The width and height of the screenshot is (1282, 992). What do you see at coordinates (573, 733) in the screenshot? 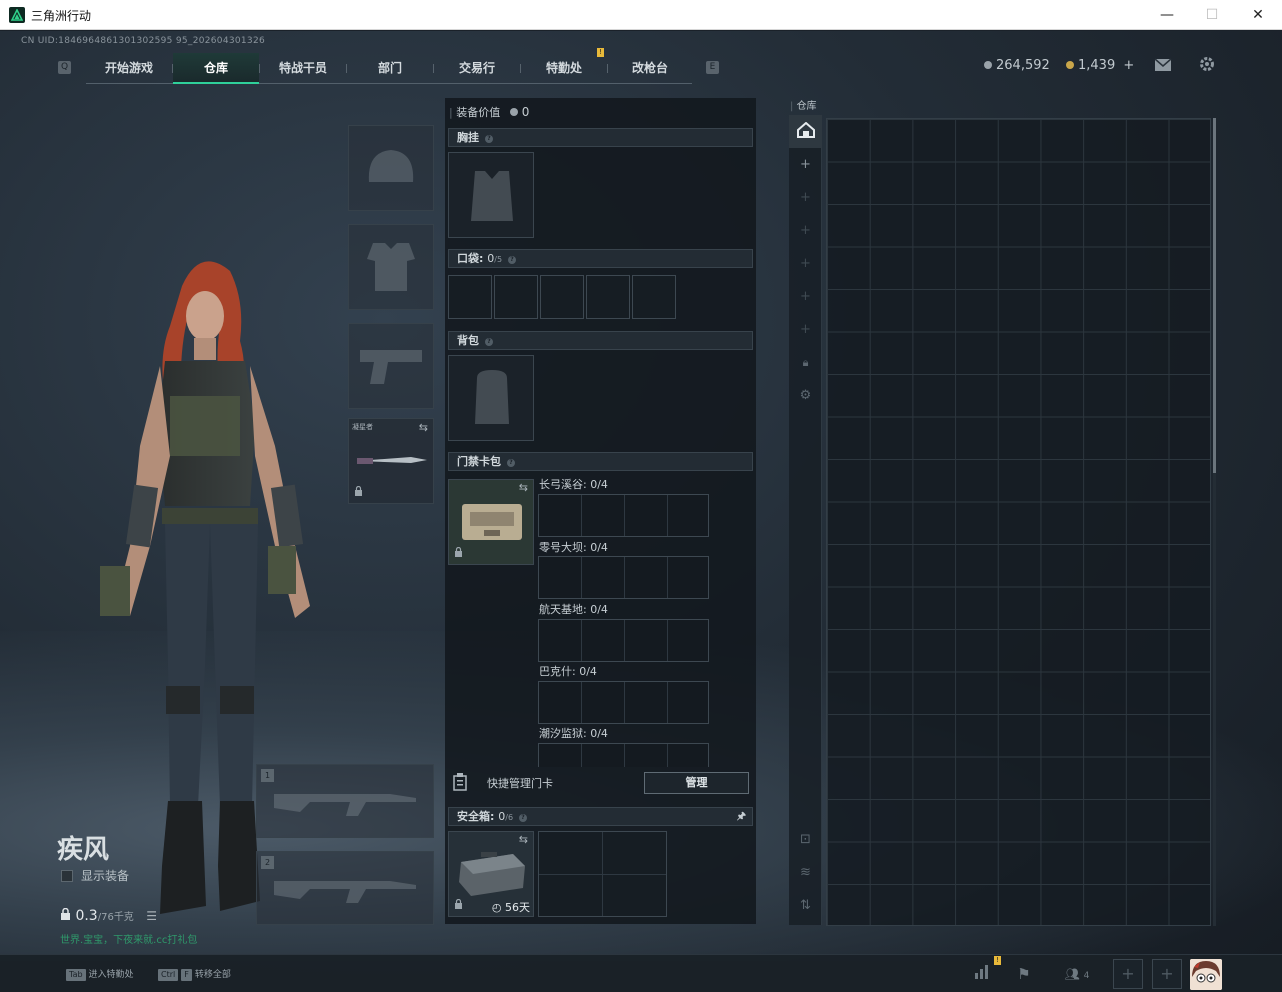
I see `keycard-map-label: 潮汐监狱: 0/4` at bounding box center [573, 733].